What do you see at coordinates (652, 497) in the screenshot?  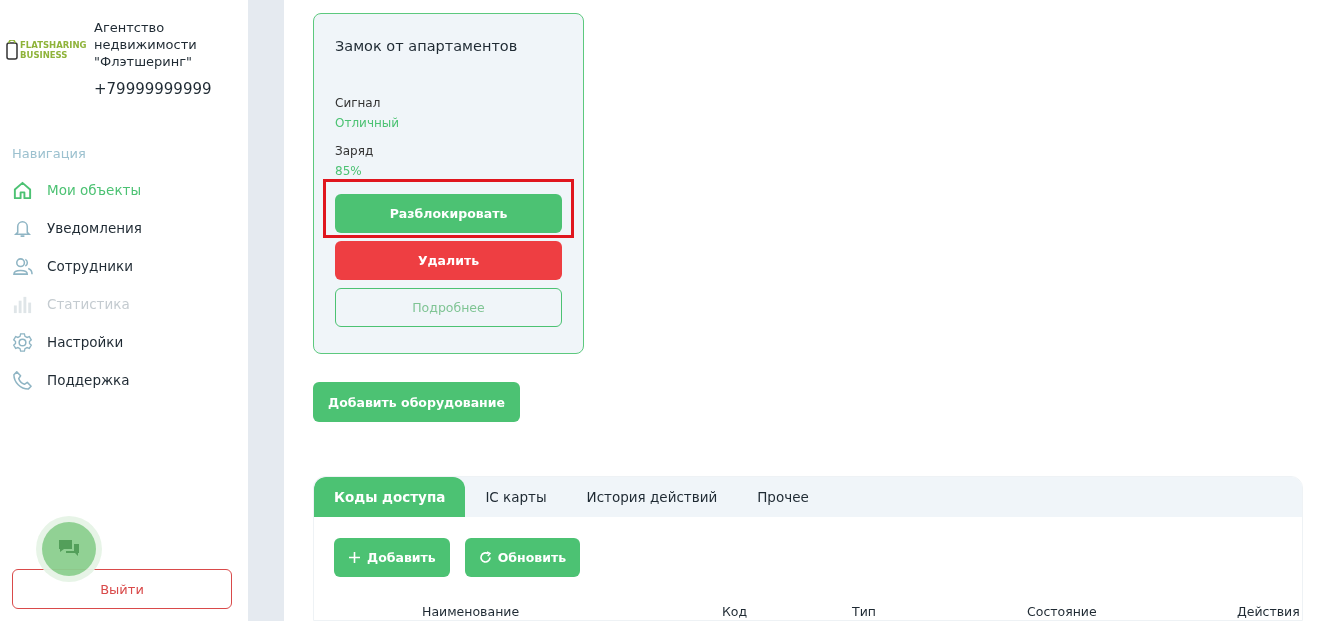 I see `tab: История действий` at bounding box center [652, 497].